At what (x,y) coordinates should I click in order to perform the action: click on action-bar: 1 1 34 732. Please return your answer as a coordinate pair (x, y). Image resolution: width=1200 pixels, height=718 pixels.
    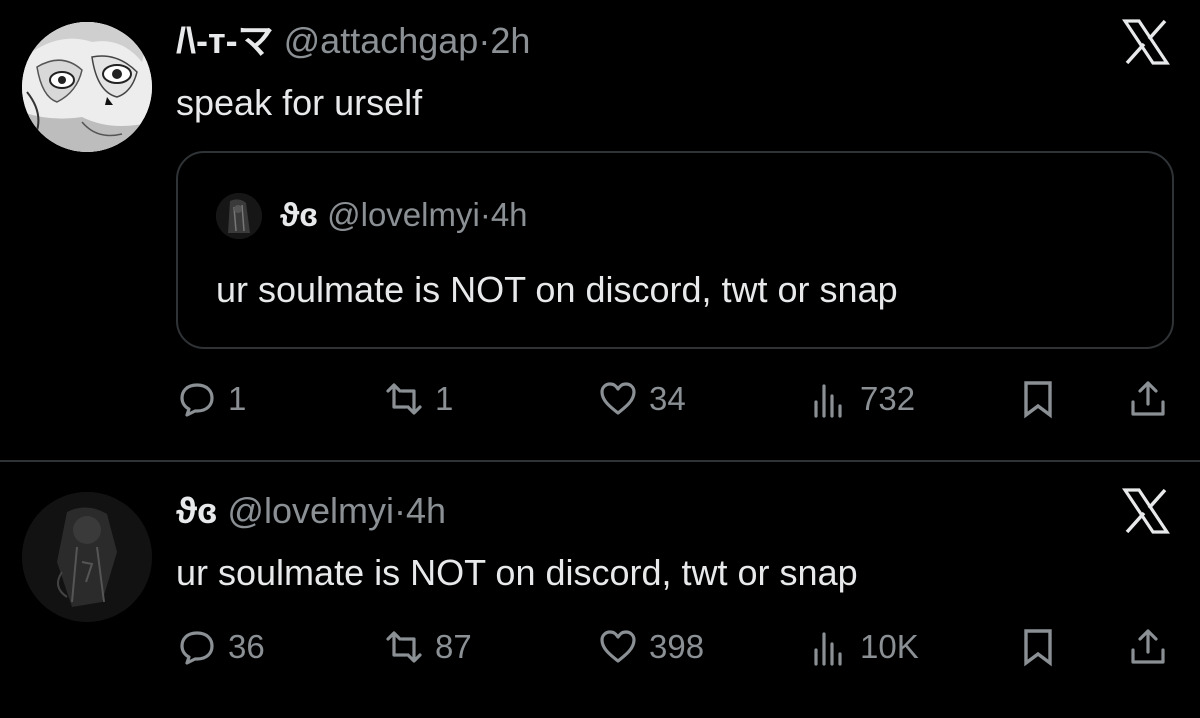
    Looking at the image, I should click on (600, 399).